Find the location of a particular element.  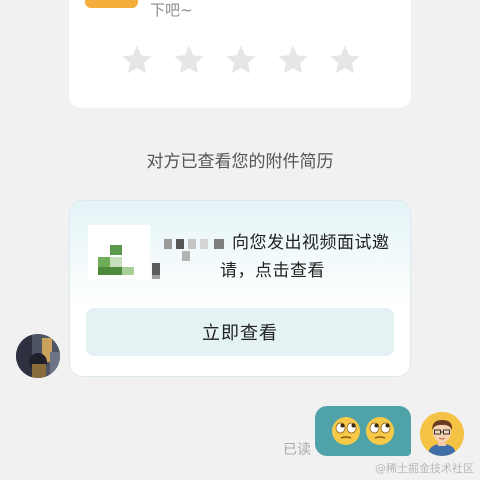

view-now-button: 立即查看 is located at coordinates (240, 332).